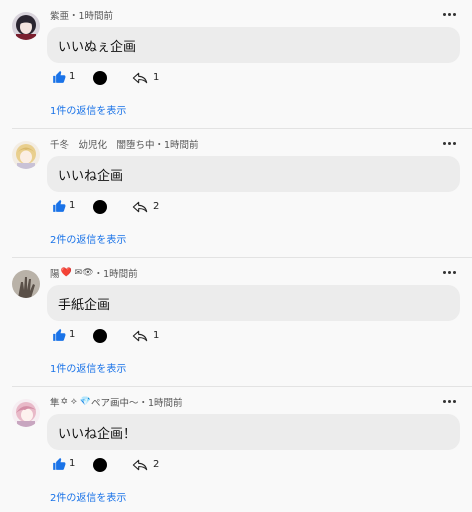 The height and width of the screenshot is (512, 472). What do you see at coordinates (253, 174) in the screenshot?
I see `comment-bubble: いいね企画` at bounding box center [253, 174].